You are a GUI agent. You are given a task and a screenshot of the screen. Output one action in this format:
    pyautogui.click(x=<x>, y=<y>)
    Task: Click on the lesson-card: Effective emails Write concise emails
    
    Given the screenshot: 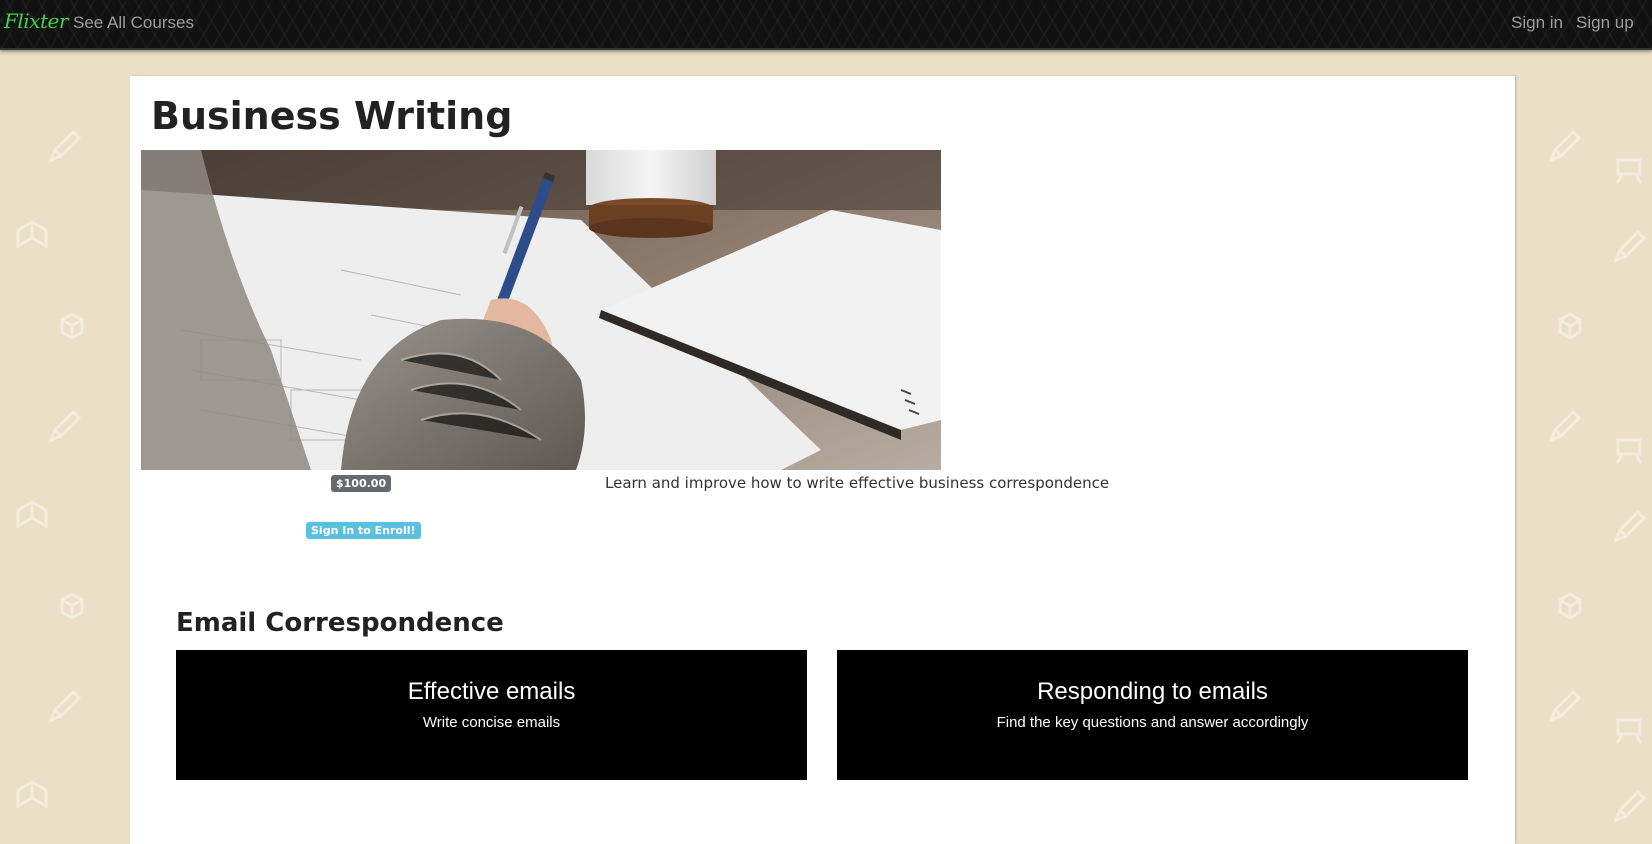 What is the action you would take?
    pyautogui.click(x=491, y=715)
    